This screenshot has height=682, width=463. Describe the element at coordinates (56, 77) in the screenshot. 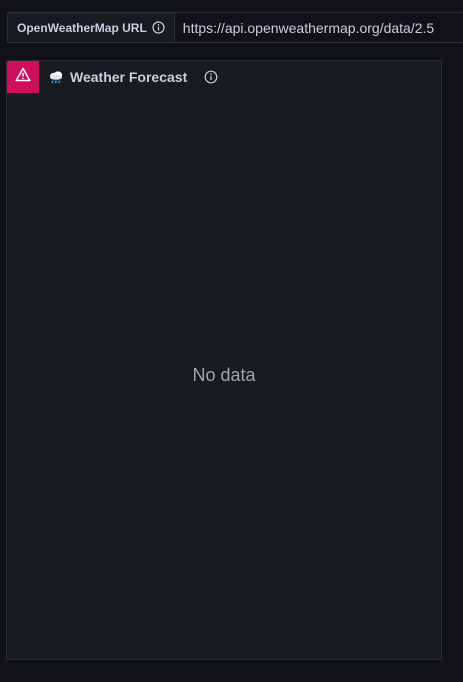

I see `cloud-with-rain-icon` at that location.